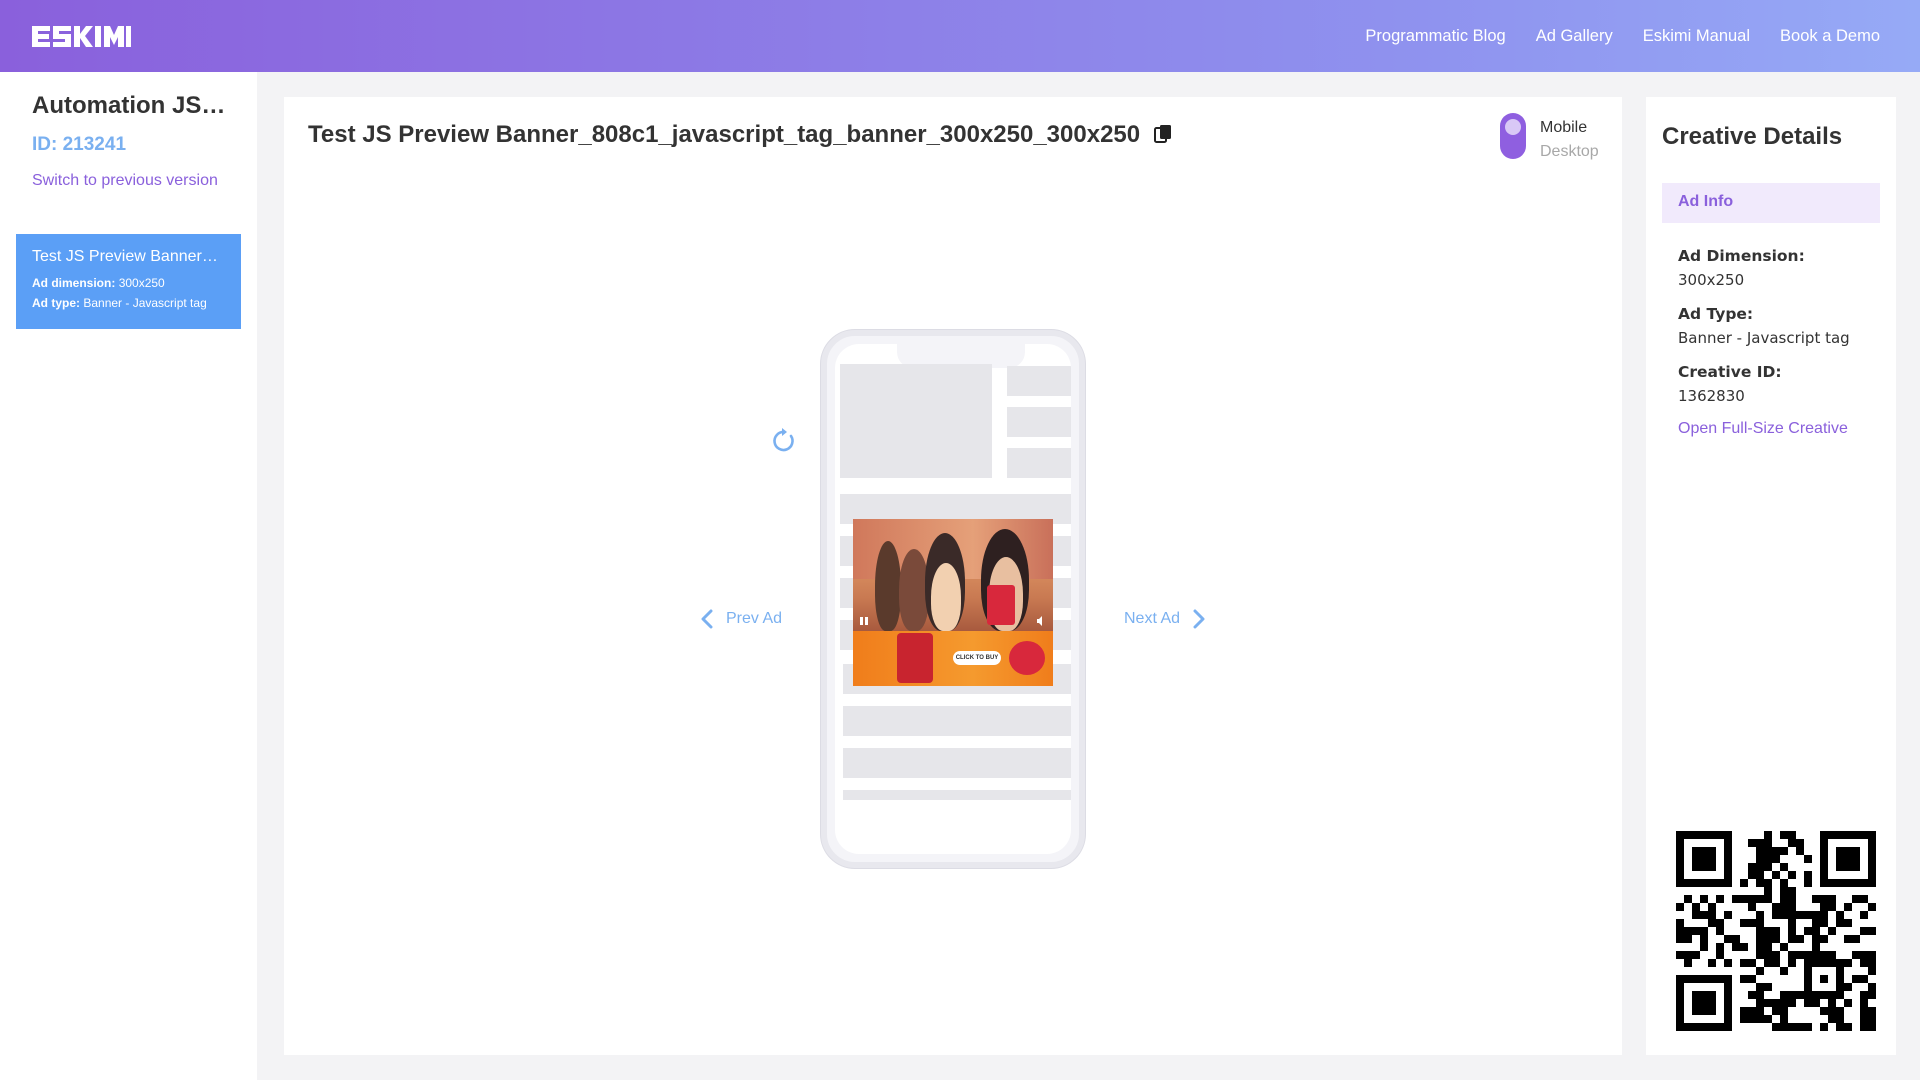  What do you see at coordinates (1163, 134) in the screenshot?
I see `copy-icon` at bounding box center [1163, 134].